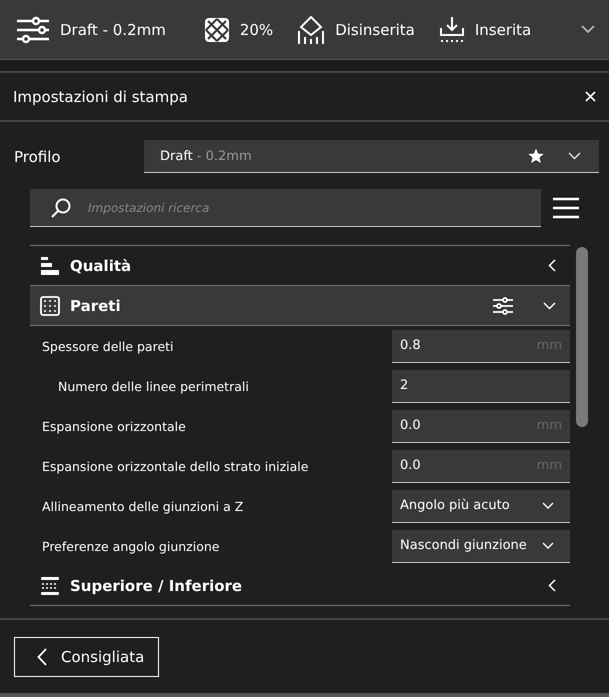  I want to click on category-header: Superiore / Inferiore, so click(300, 586).